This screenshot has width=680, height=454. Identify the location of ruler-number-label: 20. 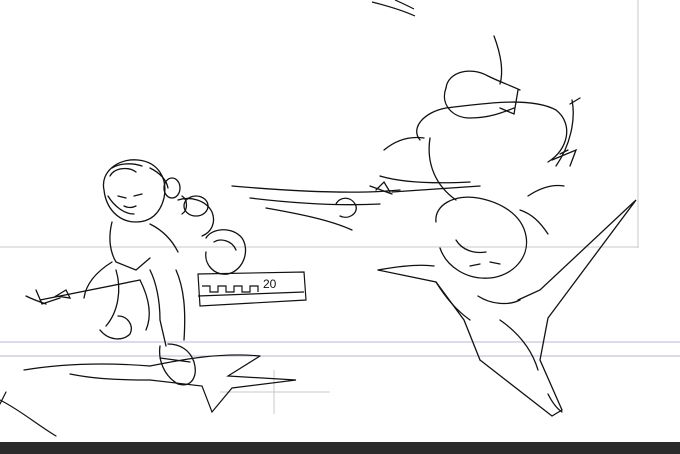
(270, 284).